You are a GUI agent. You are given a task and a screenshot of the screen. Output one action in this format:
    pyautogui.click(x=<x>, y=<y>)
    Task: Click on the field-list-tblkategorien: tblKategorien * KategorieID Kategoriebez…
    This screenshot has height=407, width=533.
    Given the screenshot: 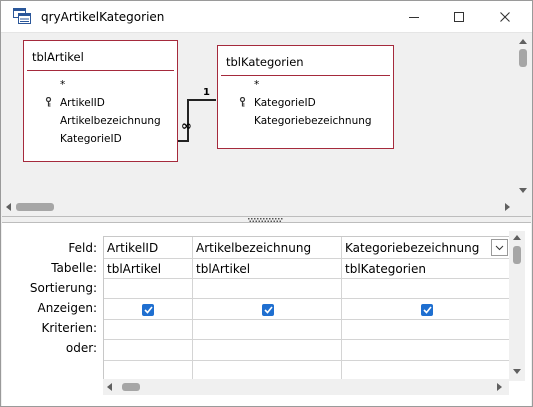 What is the action you would take?
    pyautogui.click(x=305, y=97)
    